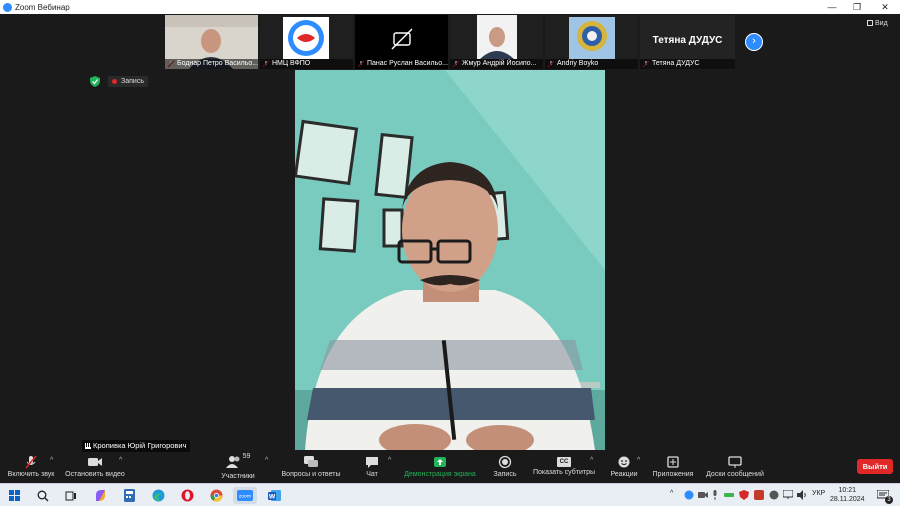  Describe the element at coordinates (440, 468) in the screenshot. I see `share-screen-button: Демонстрация экрана` at that location.